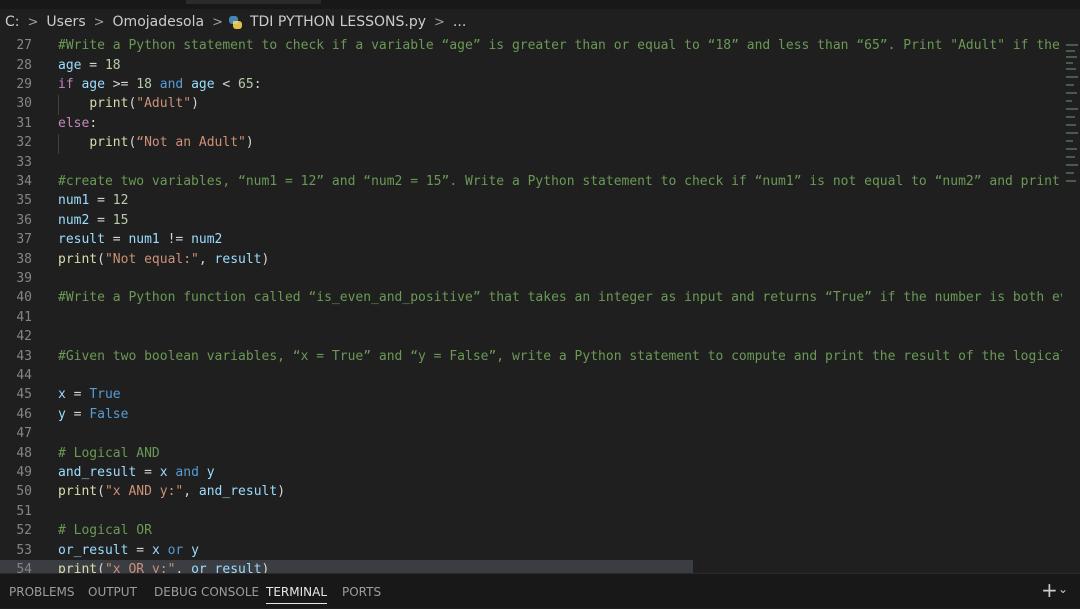 The width and height of the screenshot is (1080, 609). I want to click on chevron-down-icon: ⌄, so click(1063, 589).